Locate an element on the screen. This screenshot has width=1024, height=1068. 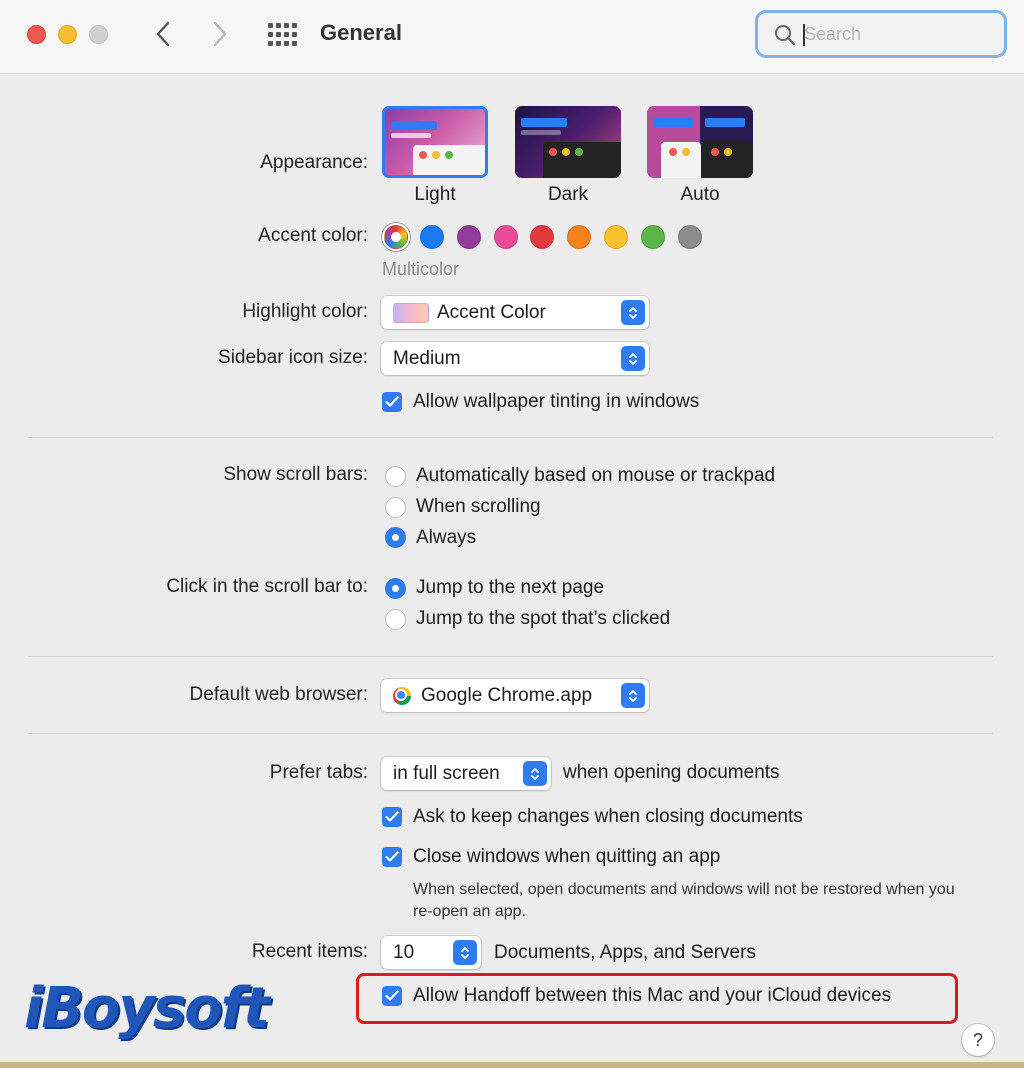
accent-multicolor-swatch is located at coordinates (396, 237).